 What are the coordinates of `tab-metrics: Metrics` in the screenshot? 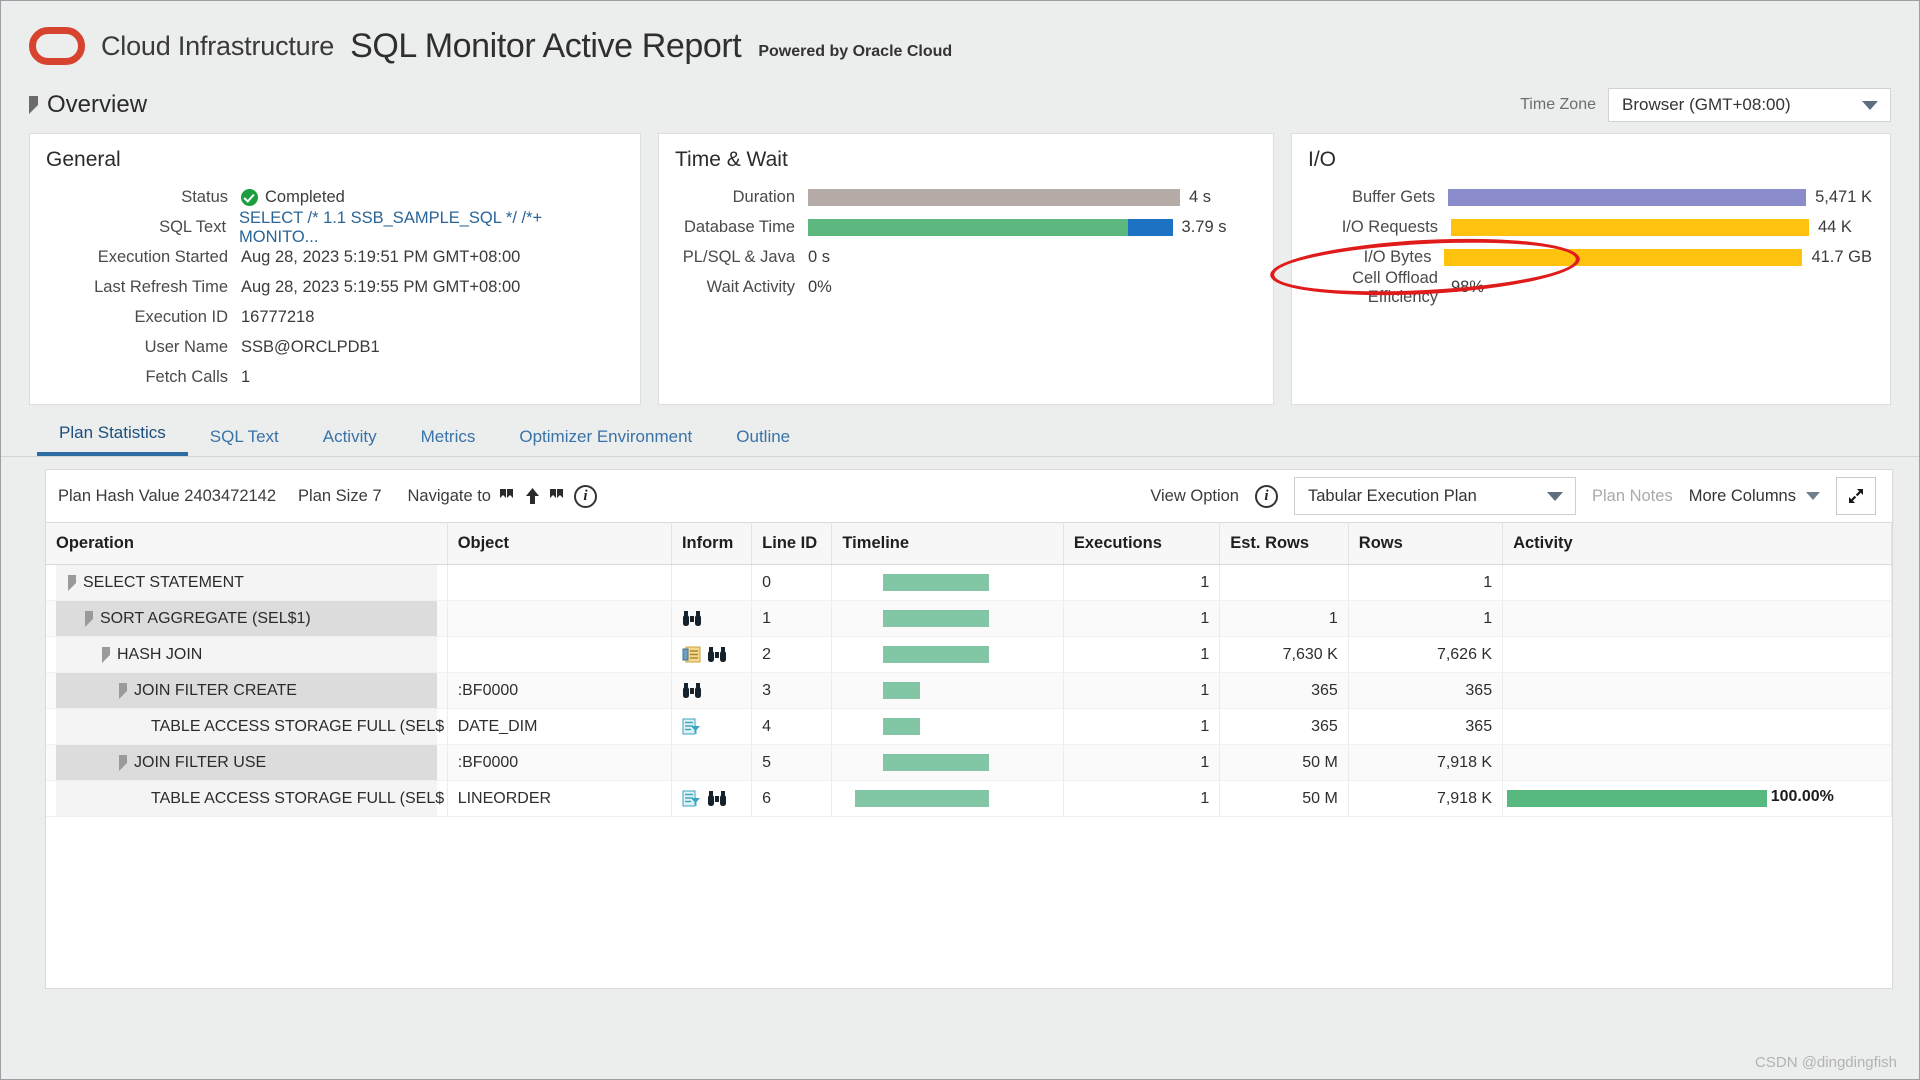 It's located at (448, 441).